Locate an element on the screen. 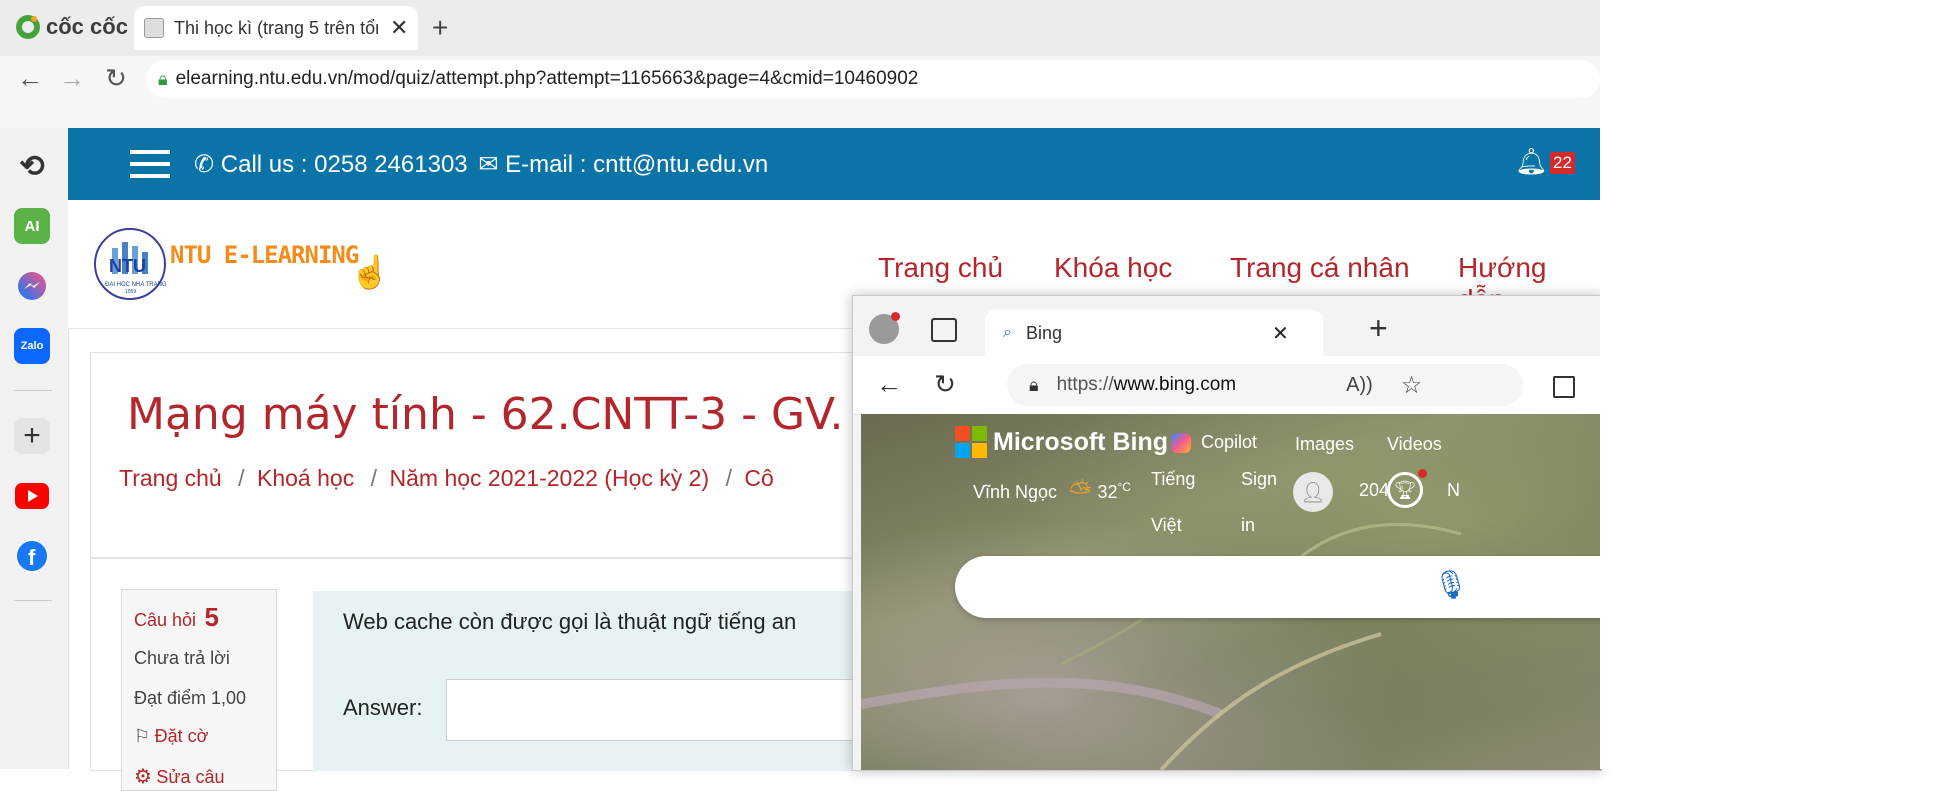  logo-year: 1959 is located at coordinates (130, 292).